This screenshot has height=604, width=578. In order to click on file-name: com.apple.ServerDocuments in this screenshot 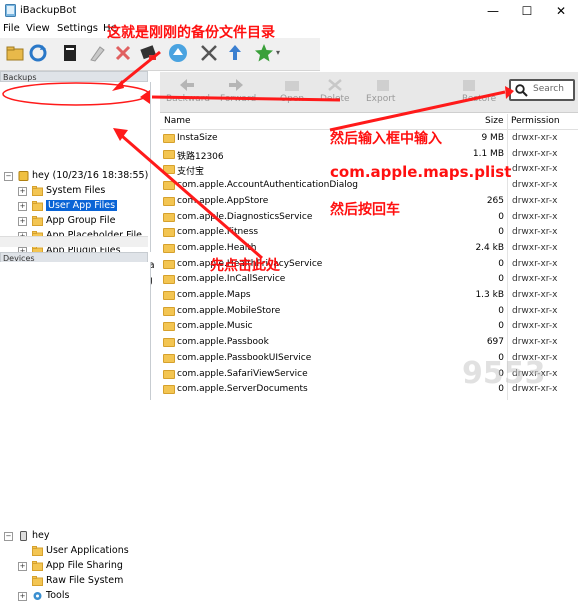, I will do `click(242, 389)`.